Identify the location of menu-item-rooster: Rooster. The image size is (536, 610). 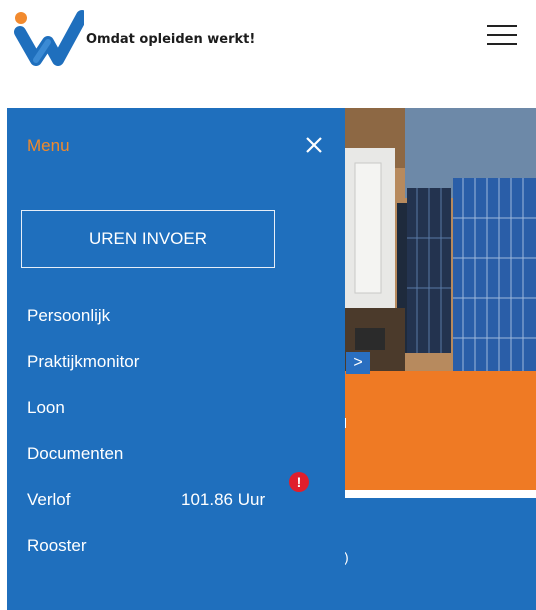
(57, 546).